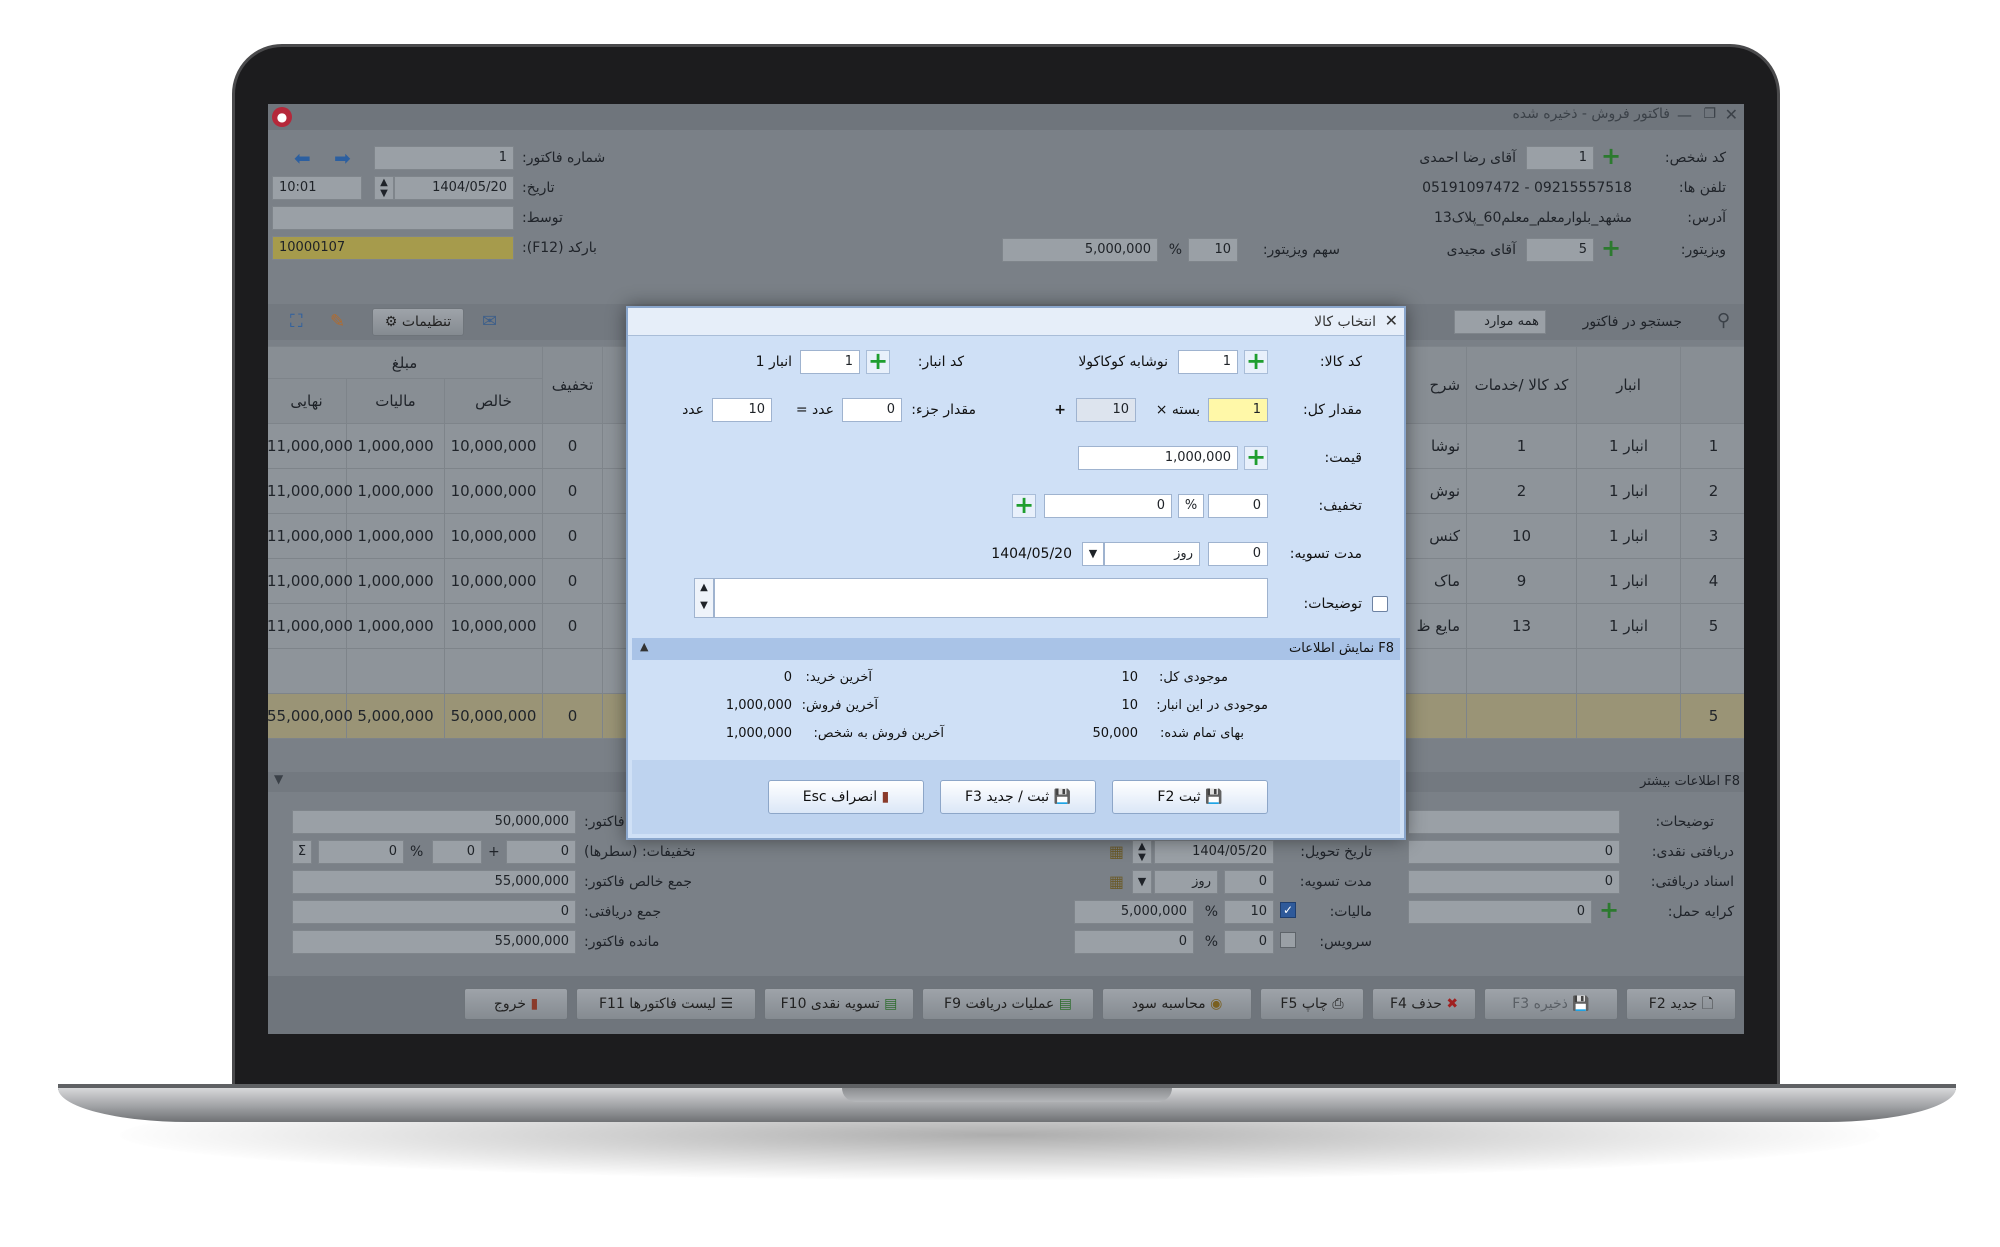 Image resolution: width=2000 pixels, height=1247 pixels. I want to click on docs-received-input: 0, so click(1514, 882).